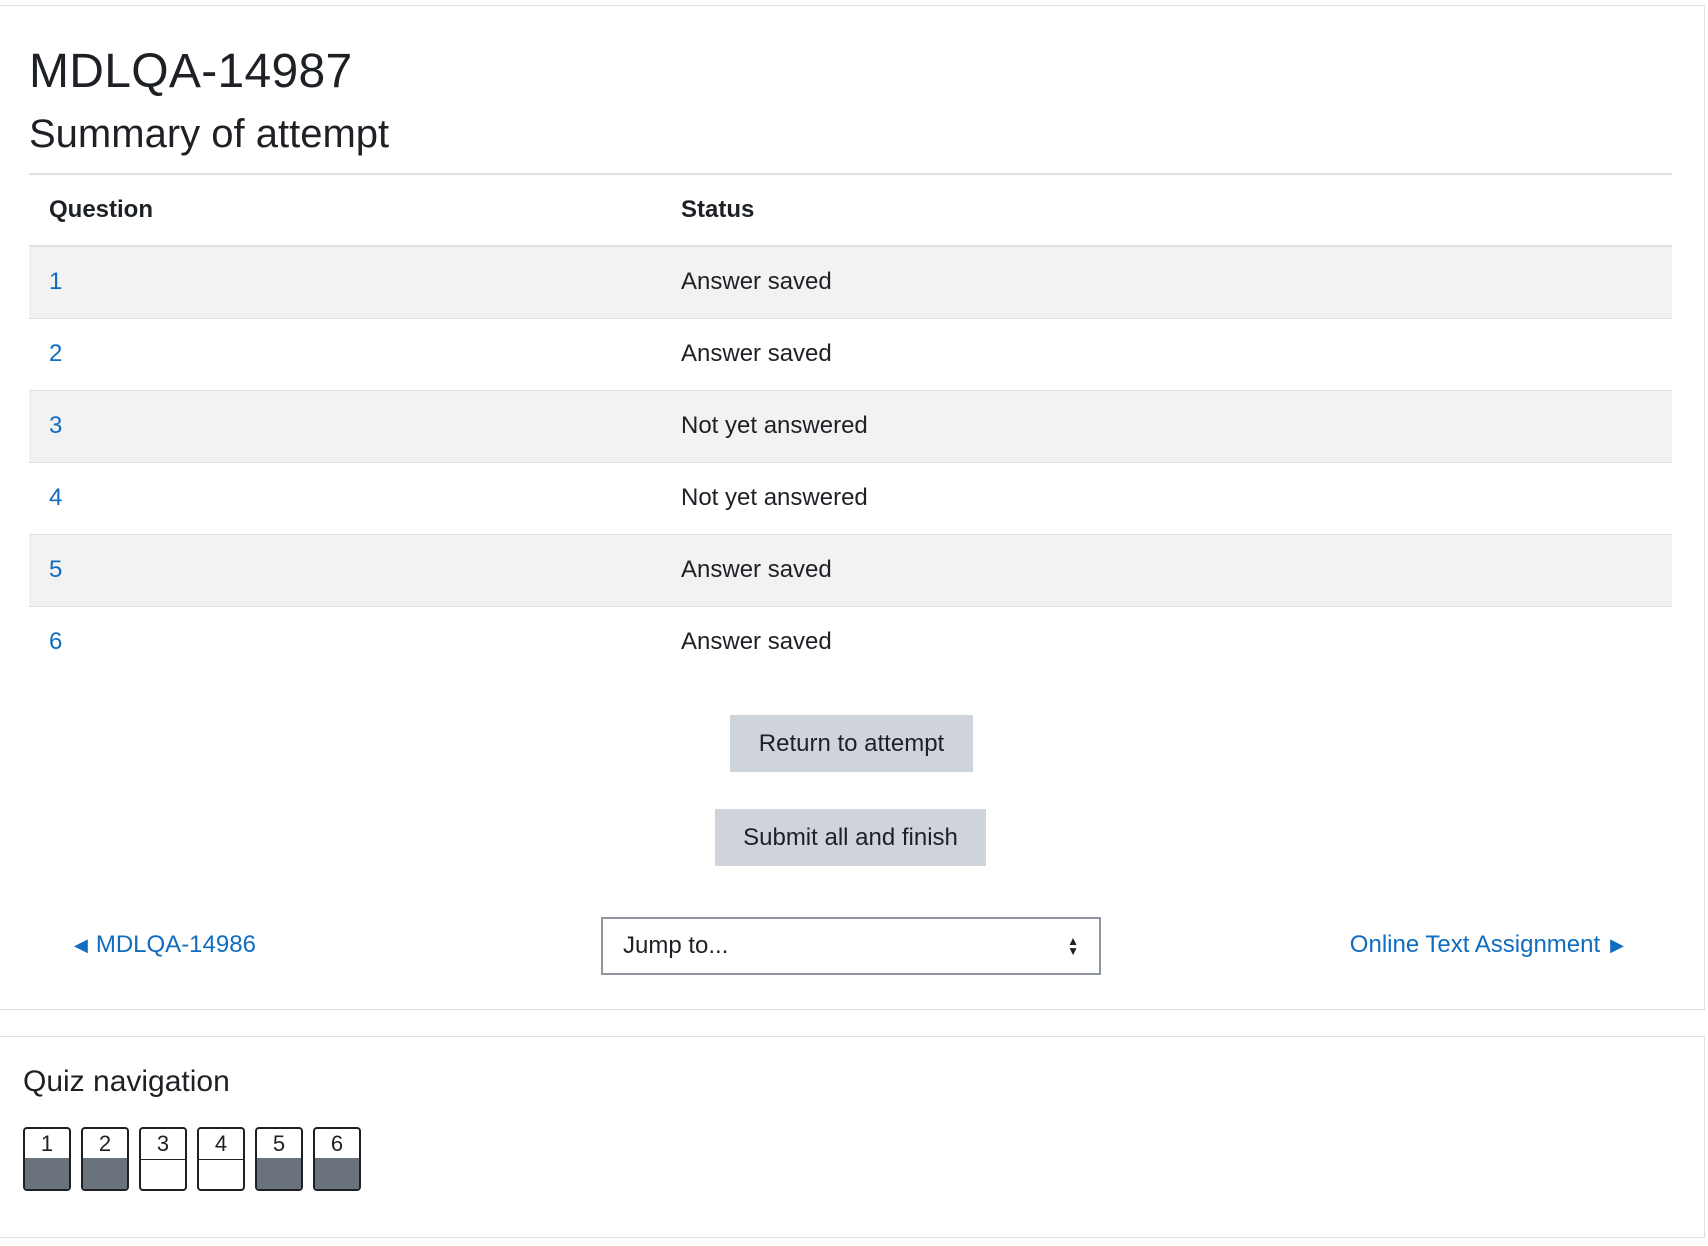  What do you see at coordinates (175, 944) in the screenshot?
I see `previous-activity-label: MDLQA-14986` at bounding box center [175, 944].